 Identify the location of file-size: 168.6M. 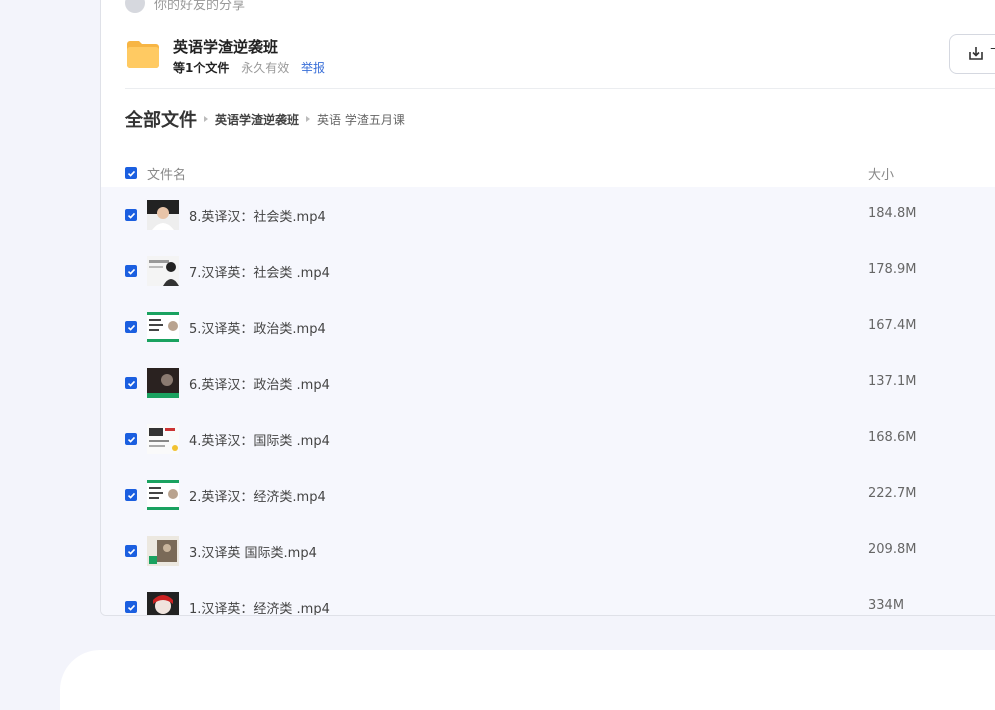
(892, 437).